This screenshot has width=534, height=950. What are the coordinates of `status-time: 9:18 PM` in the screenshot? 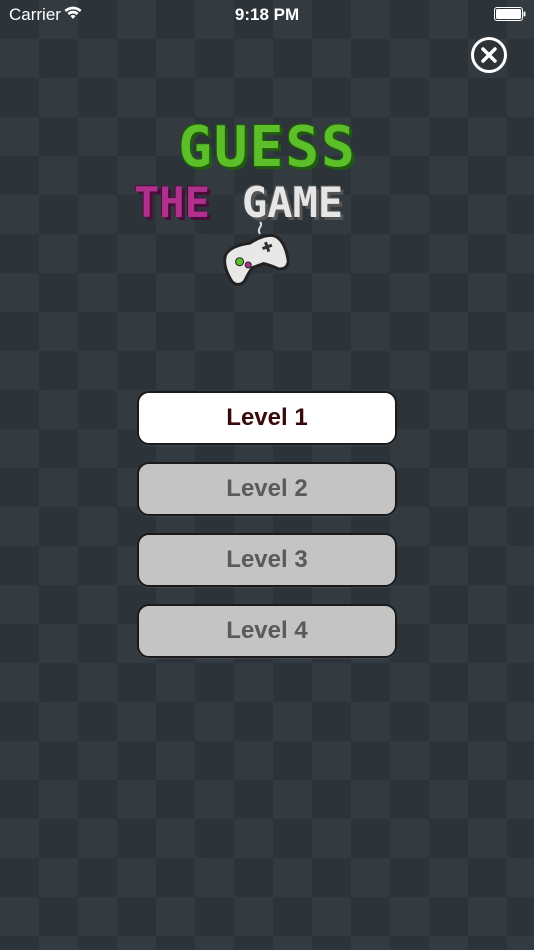 It's located at (267, 14).